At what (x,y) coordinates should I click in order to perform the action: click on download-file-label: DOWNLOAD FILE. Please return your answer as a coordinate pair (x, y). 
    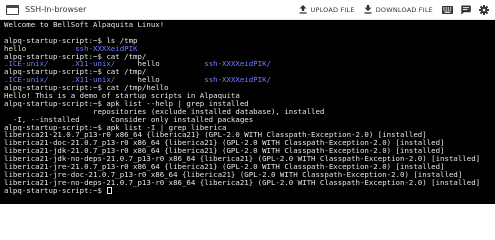
    Looking at the image, I should click on (404, 9).